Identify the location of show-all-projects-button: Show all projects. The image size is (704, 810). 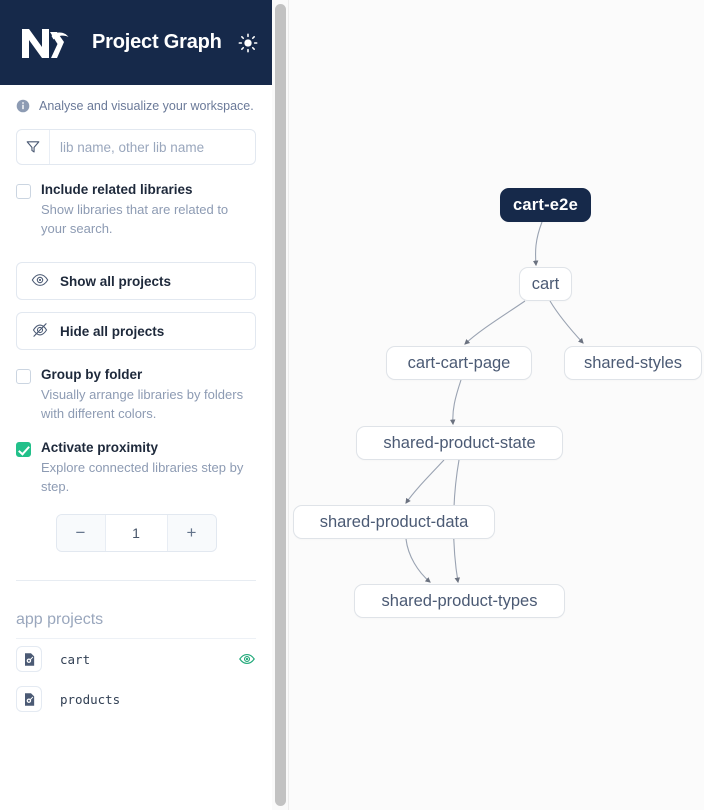
(136, 281).